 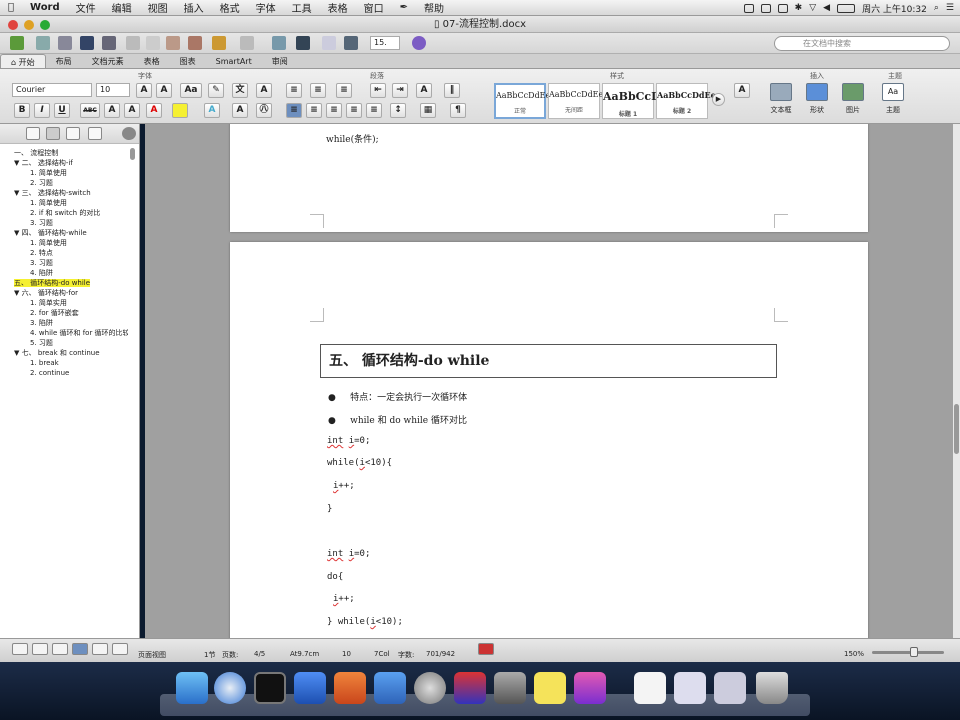 I want to click on subscript-button: A, so click(x=132, y=110).